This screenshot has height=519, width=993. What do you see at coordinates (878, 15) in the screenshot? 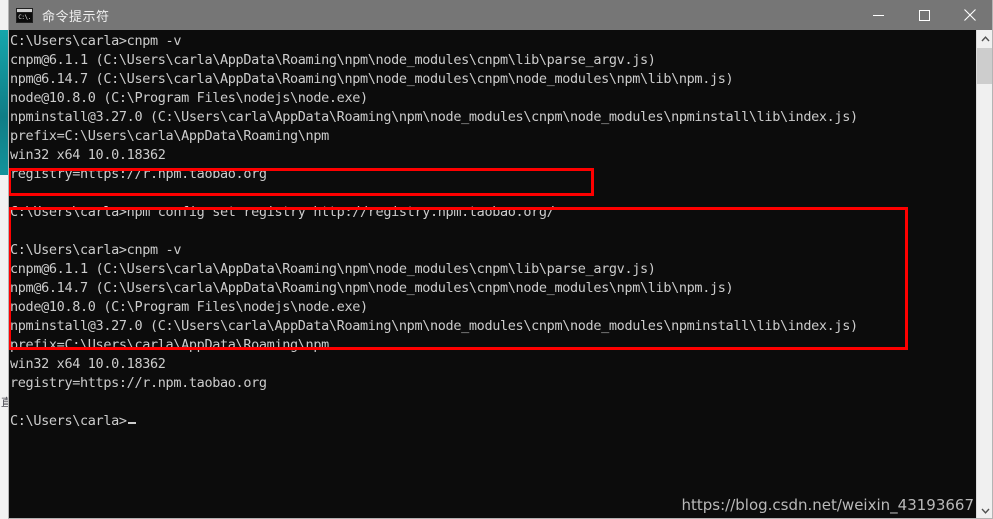
I see `minimize-button` at bounding box center [878, 15].